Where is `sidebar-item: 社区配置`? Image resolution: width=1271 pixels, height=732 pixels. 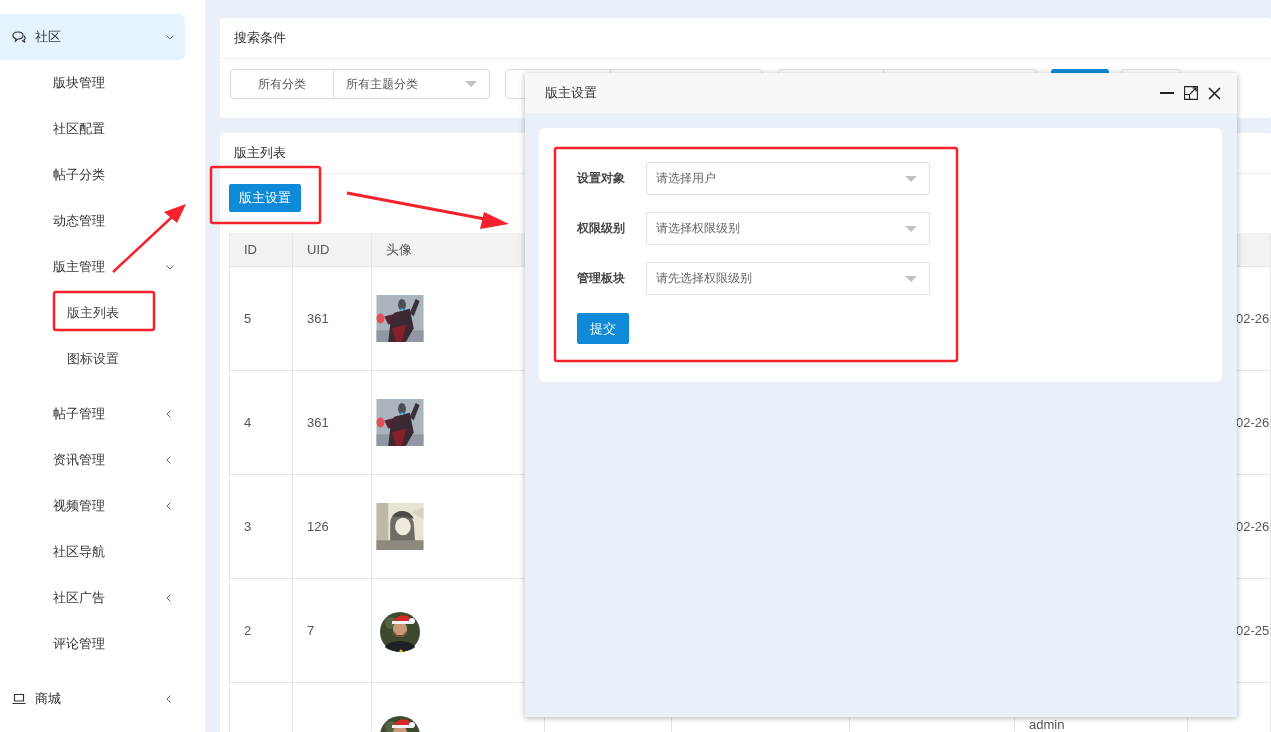
sidebar-item: 社区配置 is located at coordinates (102, 129).